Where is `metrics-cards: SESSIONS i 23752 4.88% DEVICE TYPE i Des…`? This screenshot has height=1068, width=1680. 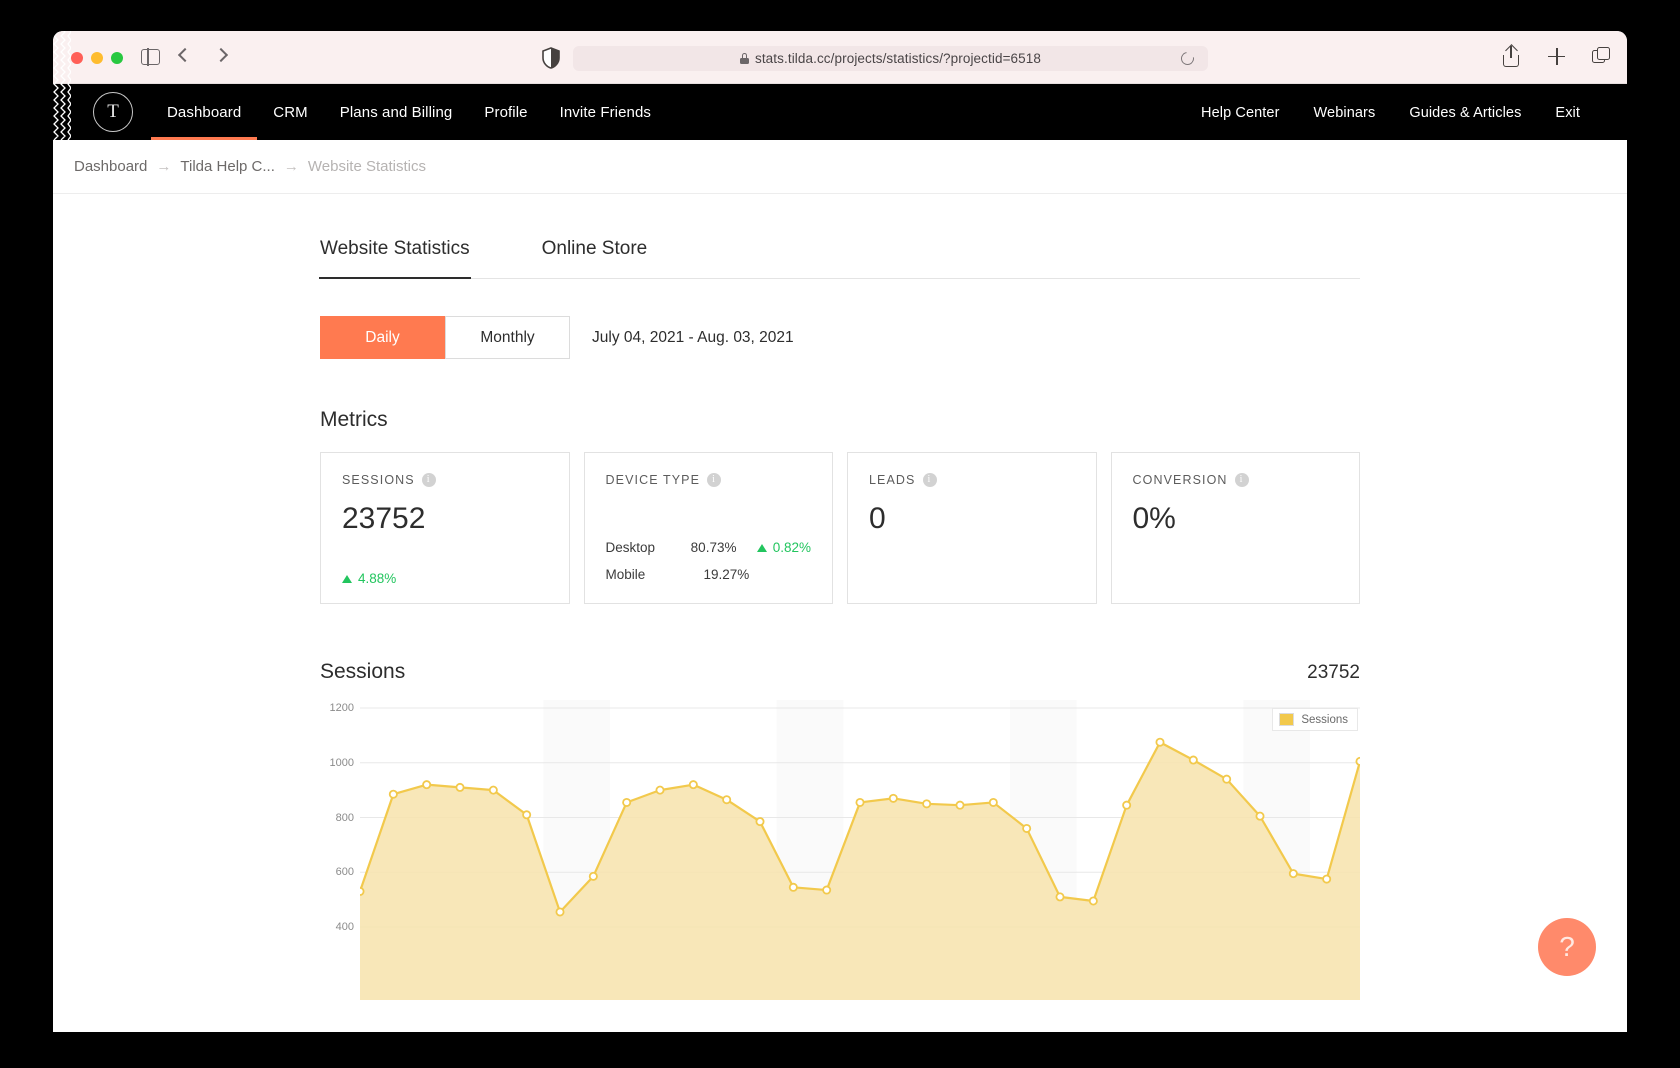 metrics-cards: SESSIONS i 23752 4.88% DEVICE TYPE i Des… is located at coordinates (840, 528).